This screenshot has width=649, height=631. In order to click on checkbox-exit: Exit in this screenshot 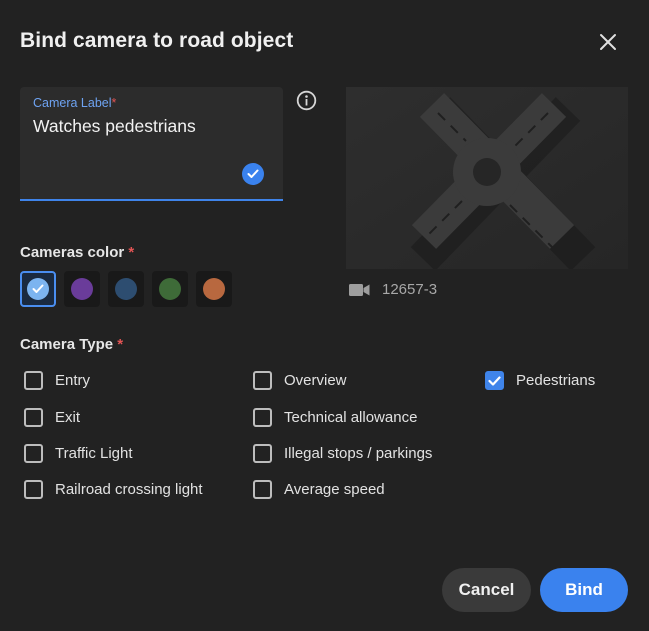, I will do `click(52, 417)`.